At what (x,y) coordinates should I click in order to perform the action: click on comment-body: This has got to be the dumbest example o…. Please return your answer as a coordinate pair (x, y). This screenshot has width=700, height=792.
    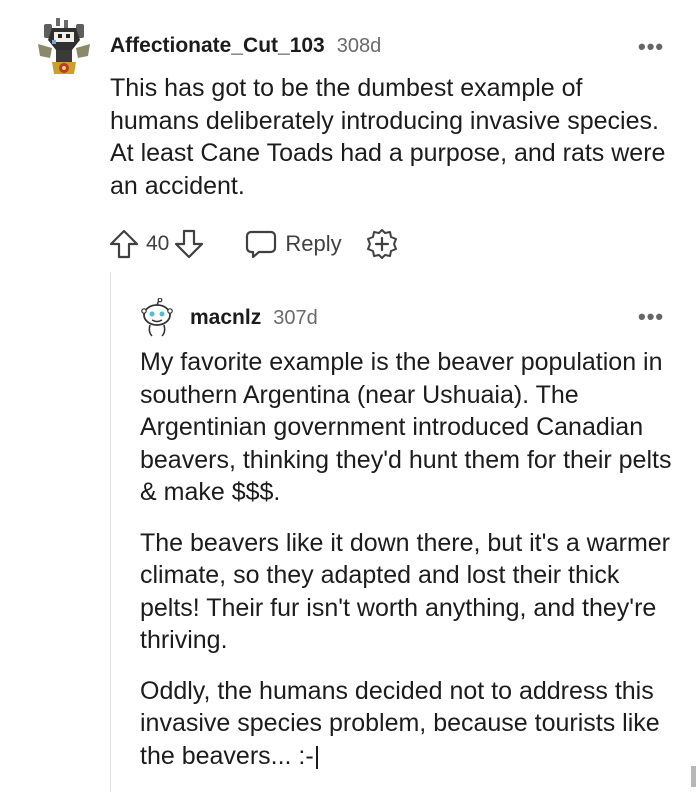
    Looking at the image, I should click on (388, 137).